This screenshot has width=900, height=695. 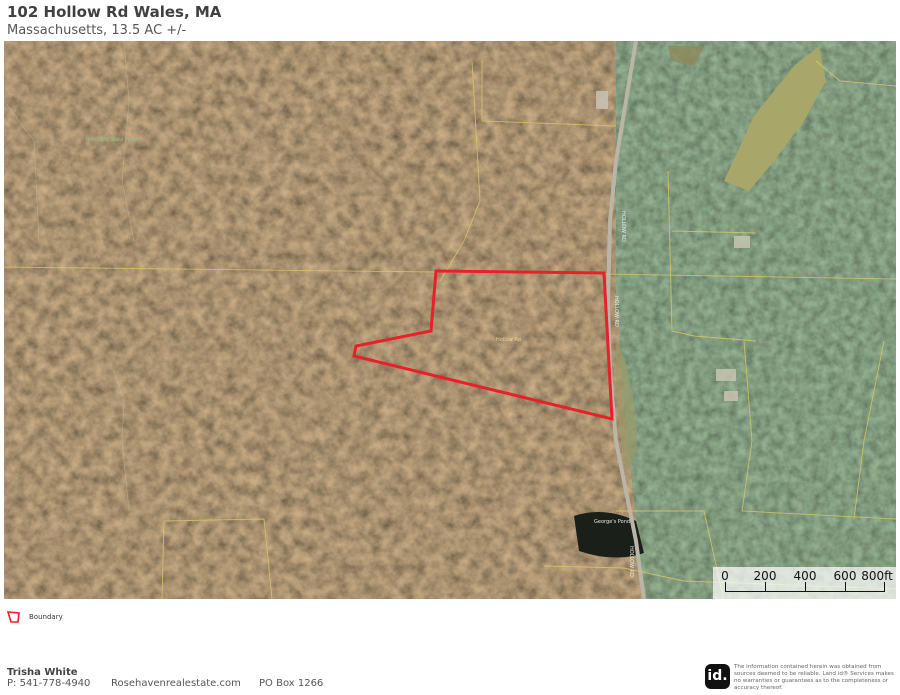 I want to click on scale-line, so click(x=805, y=587).